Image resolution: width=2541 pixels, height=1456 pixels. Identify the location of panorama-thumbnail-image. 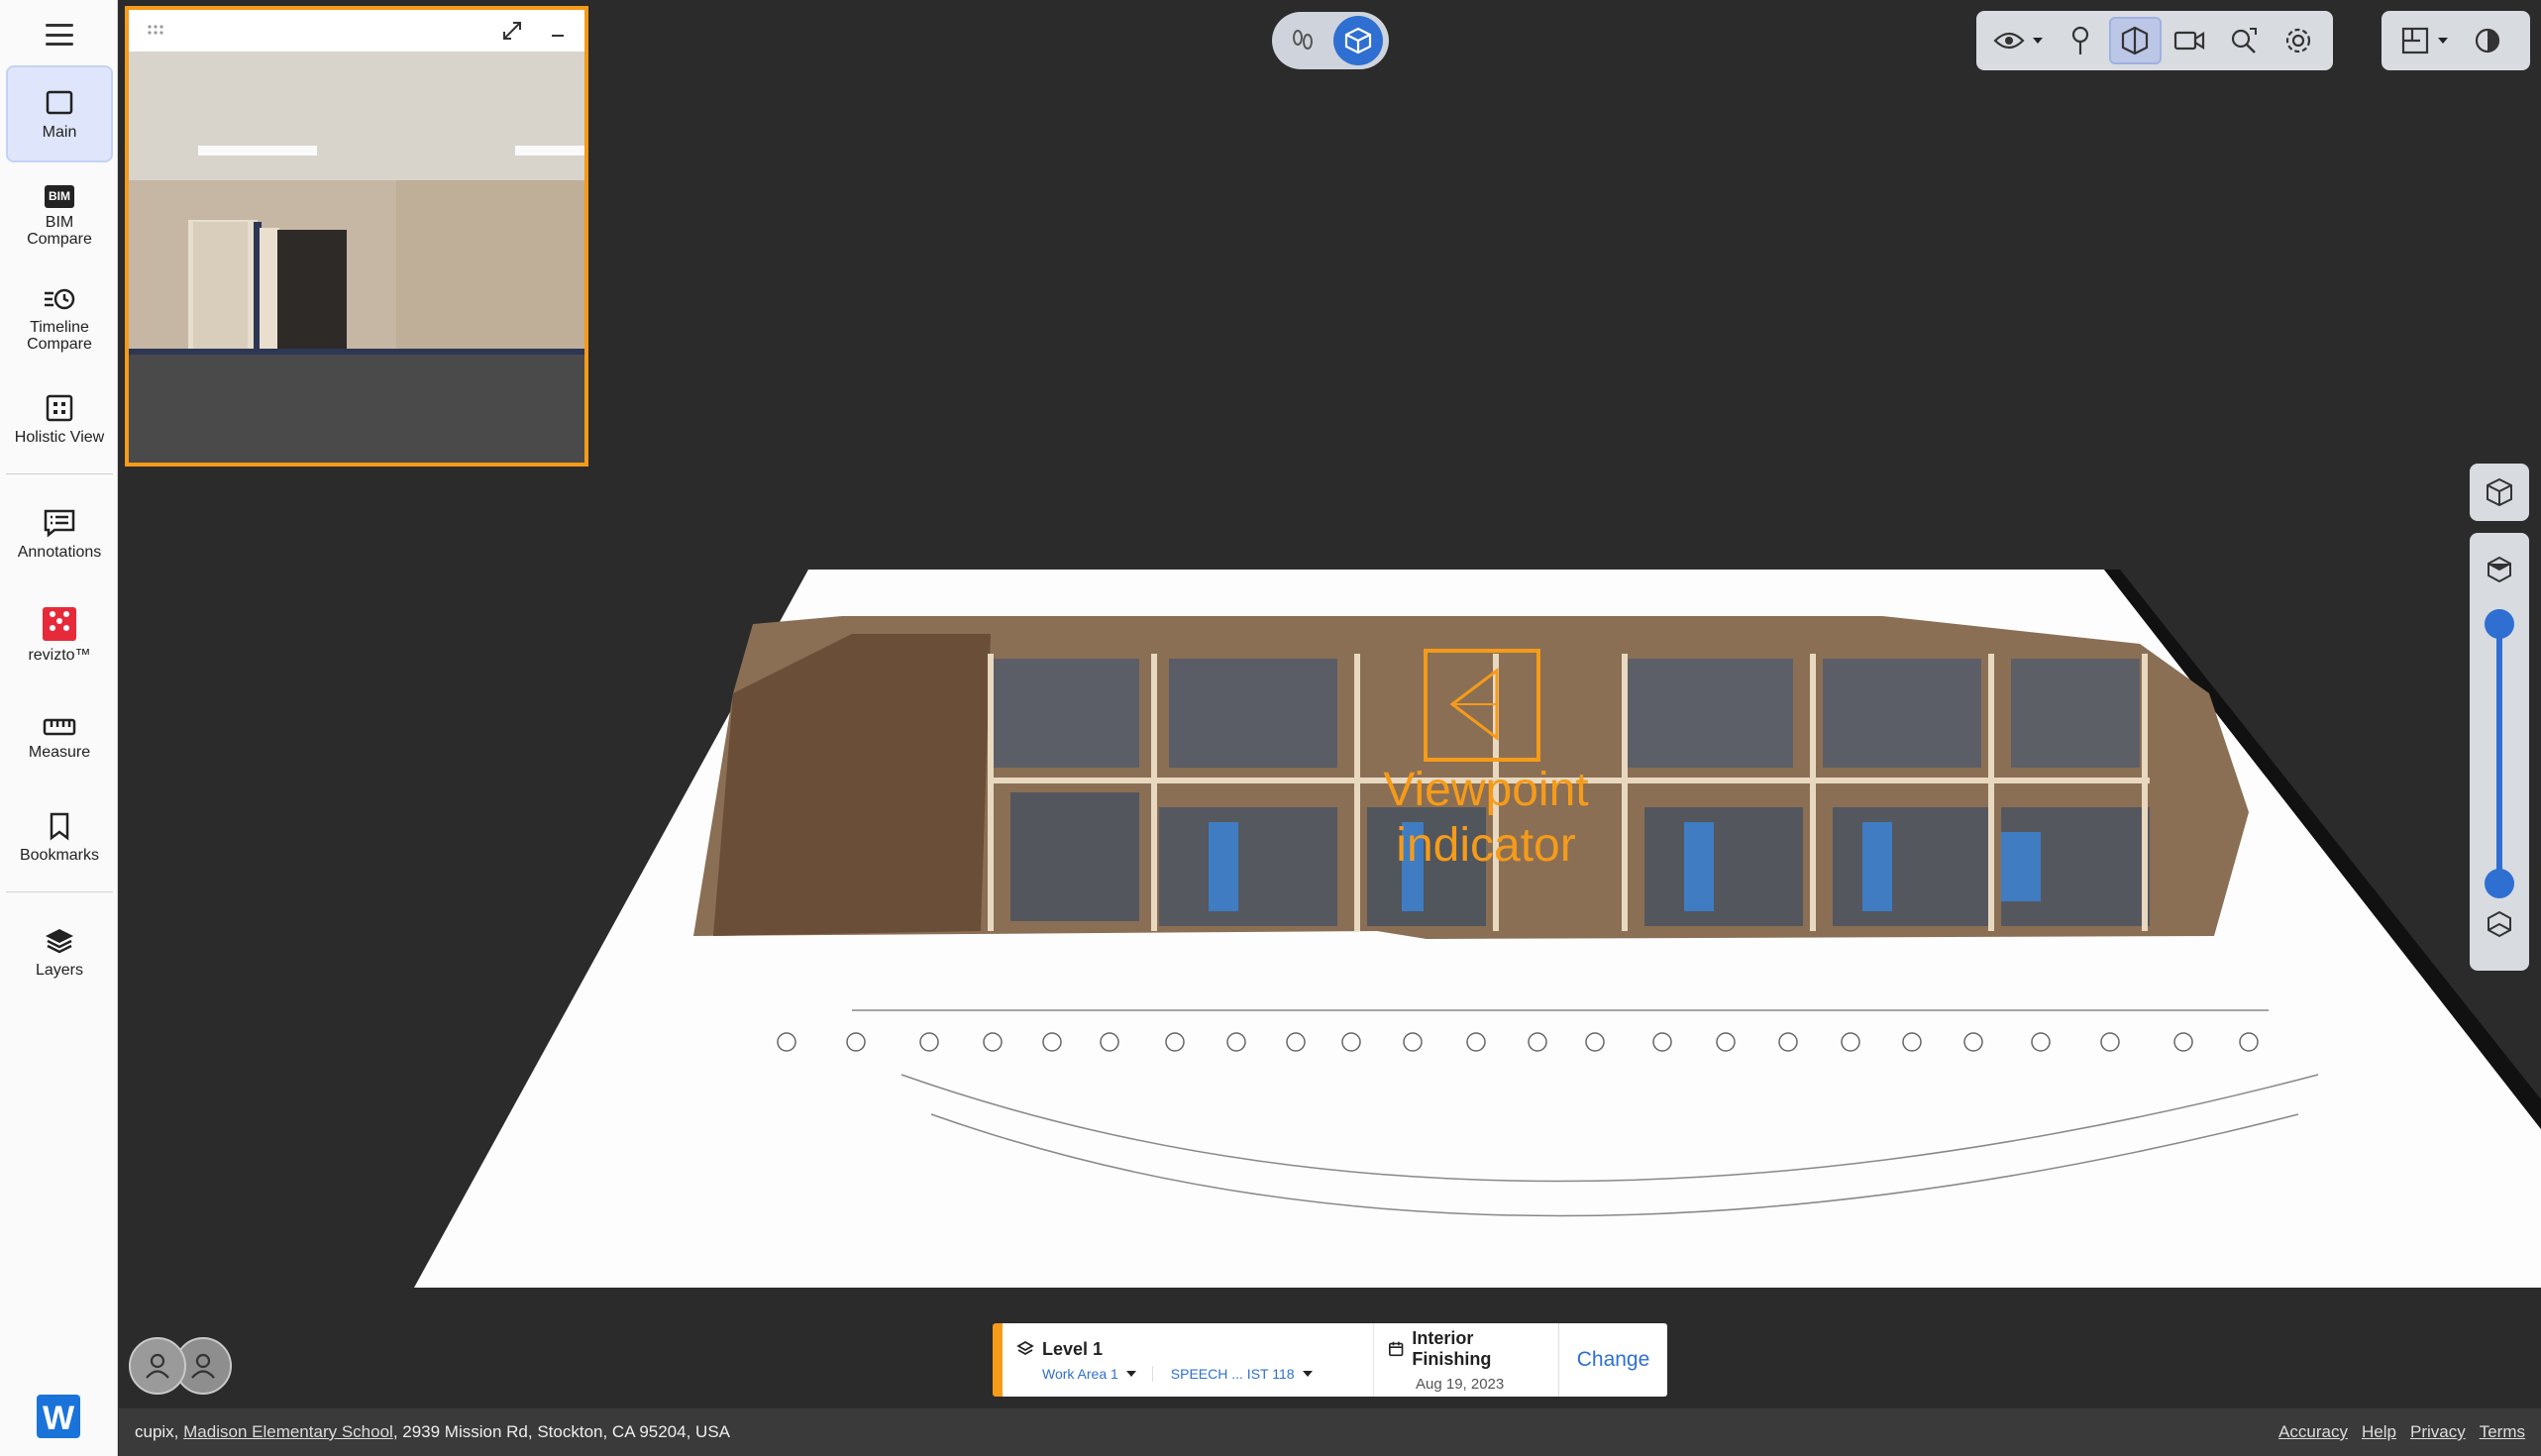
(357, 257).